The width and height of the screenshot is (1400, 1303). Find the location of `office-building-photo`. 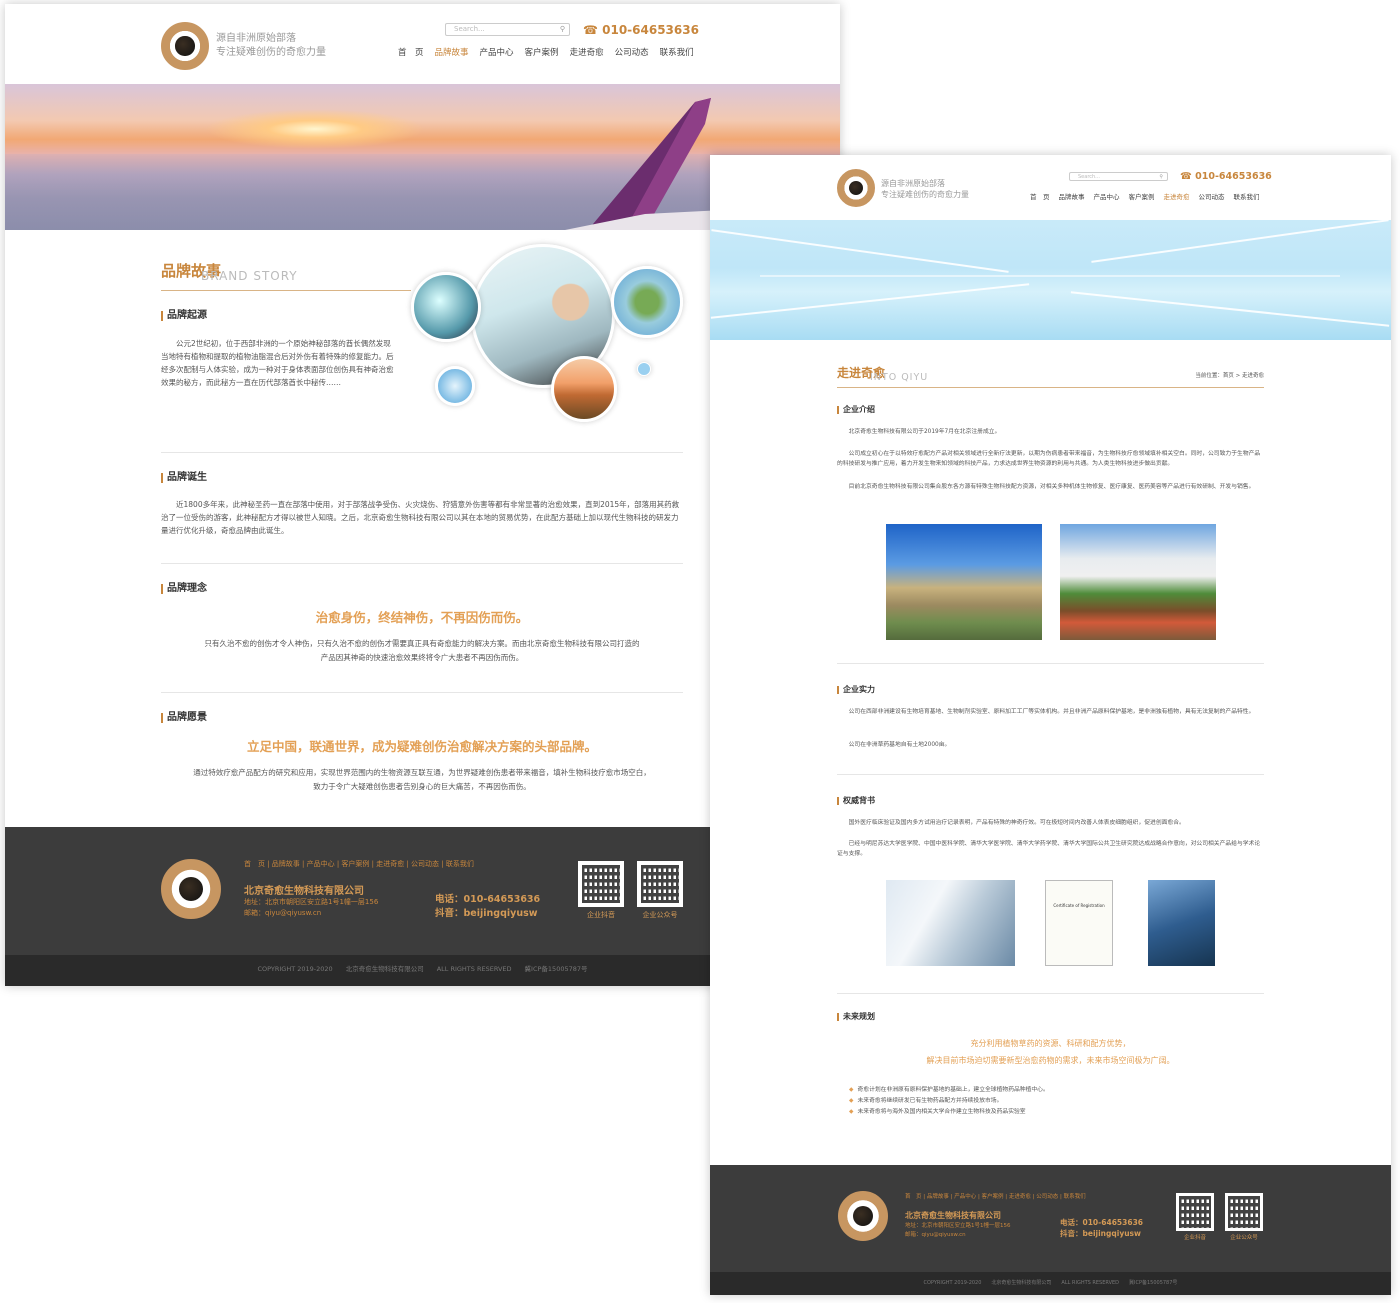

office-building-photo is located at coordinates (964, 582).